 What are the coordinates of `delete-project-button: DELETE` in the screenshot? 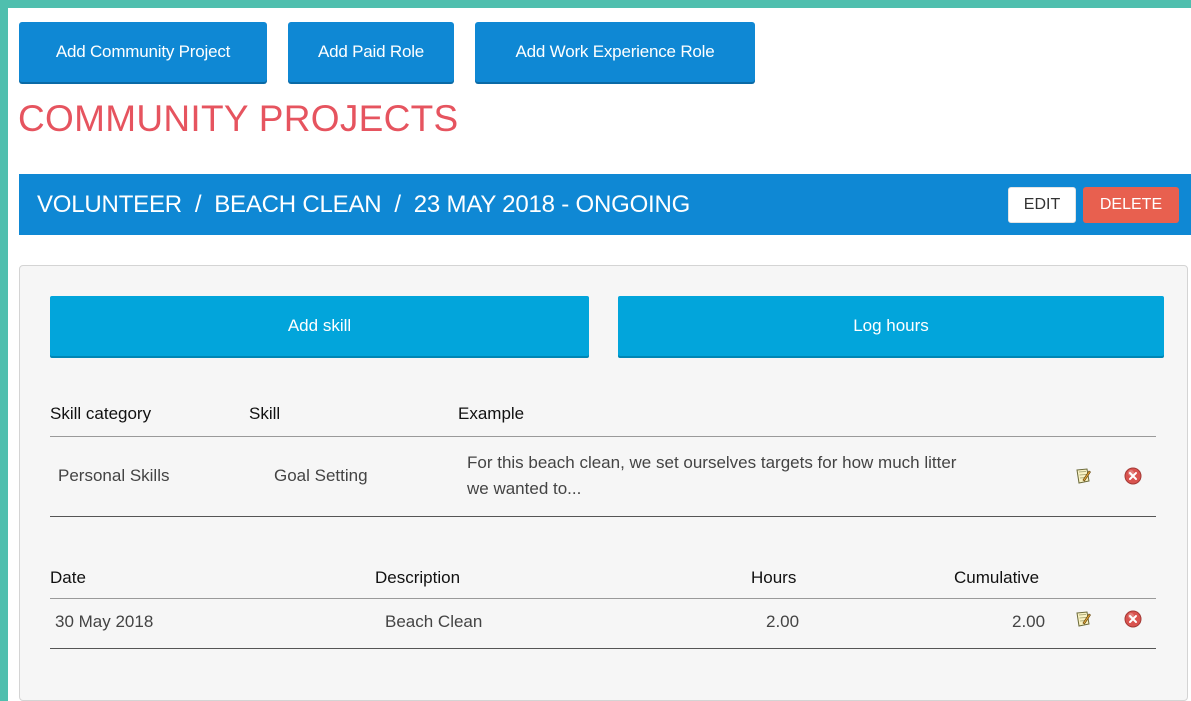 It's located at (1131, 205).